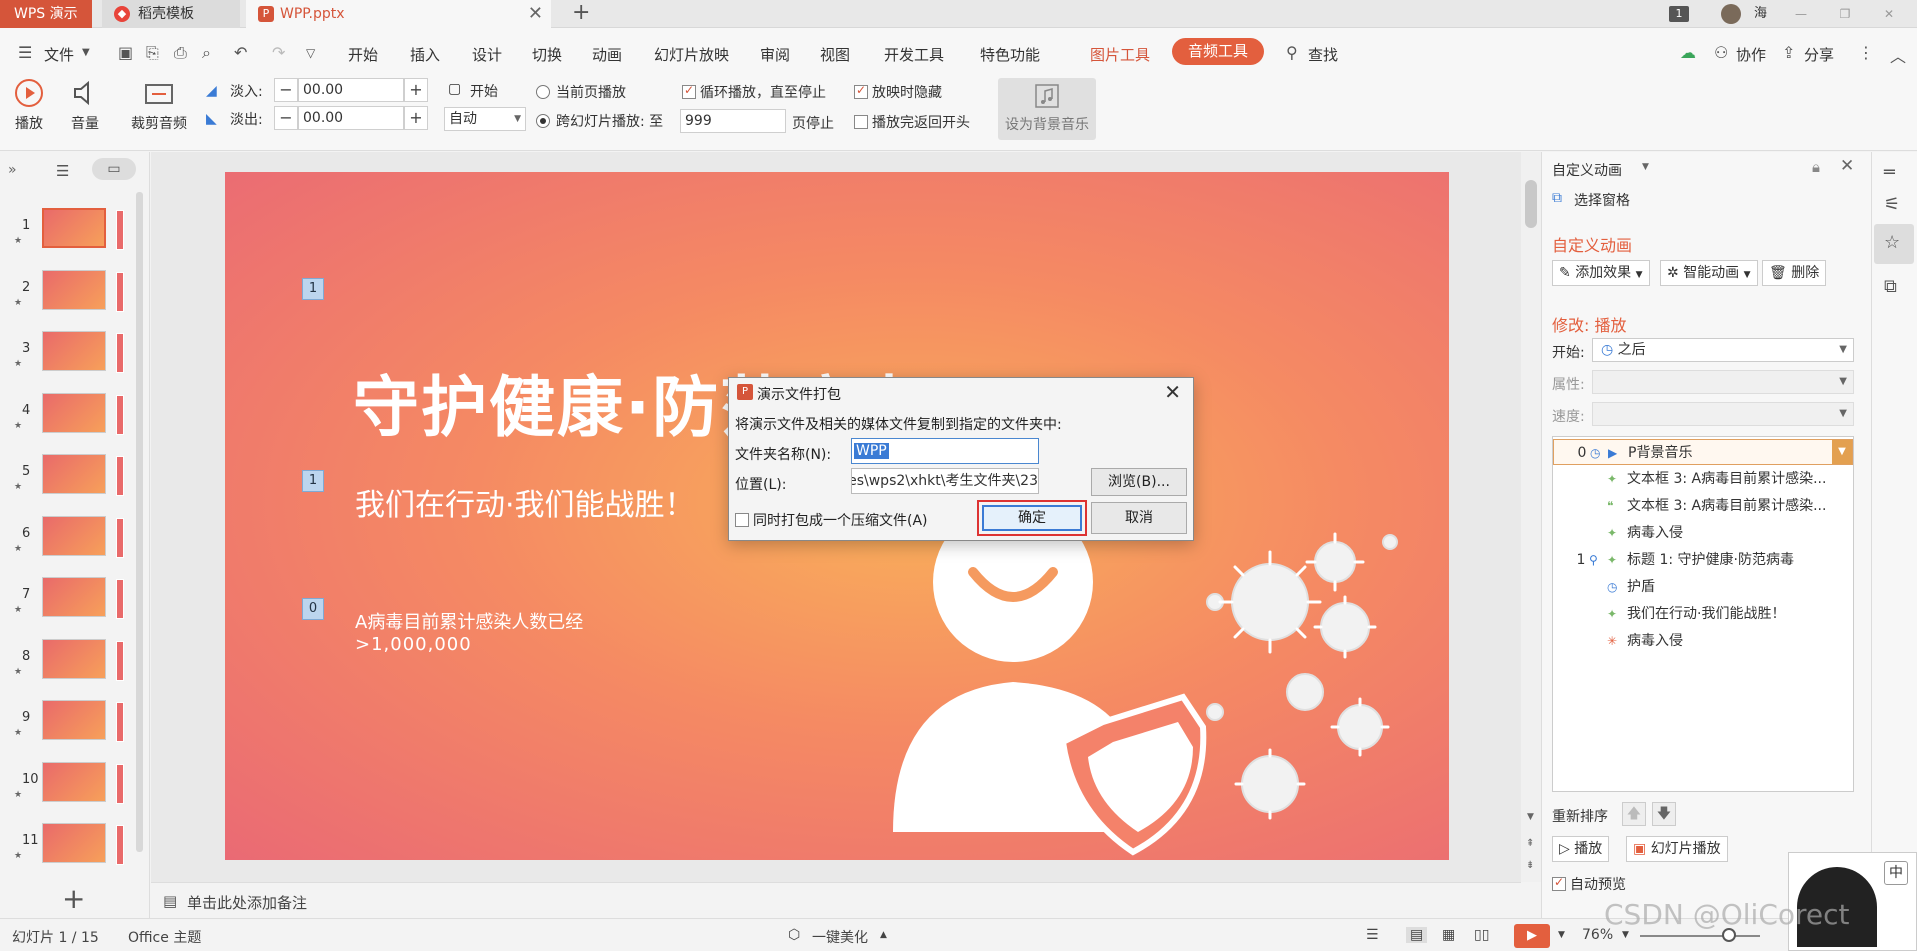 The image size is (1917, 951). Describe the element at coordinates (1530, 865) in the screenshot. I see `next-slide-icon: ⇟` at that location.